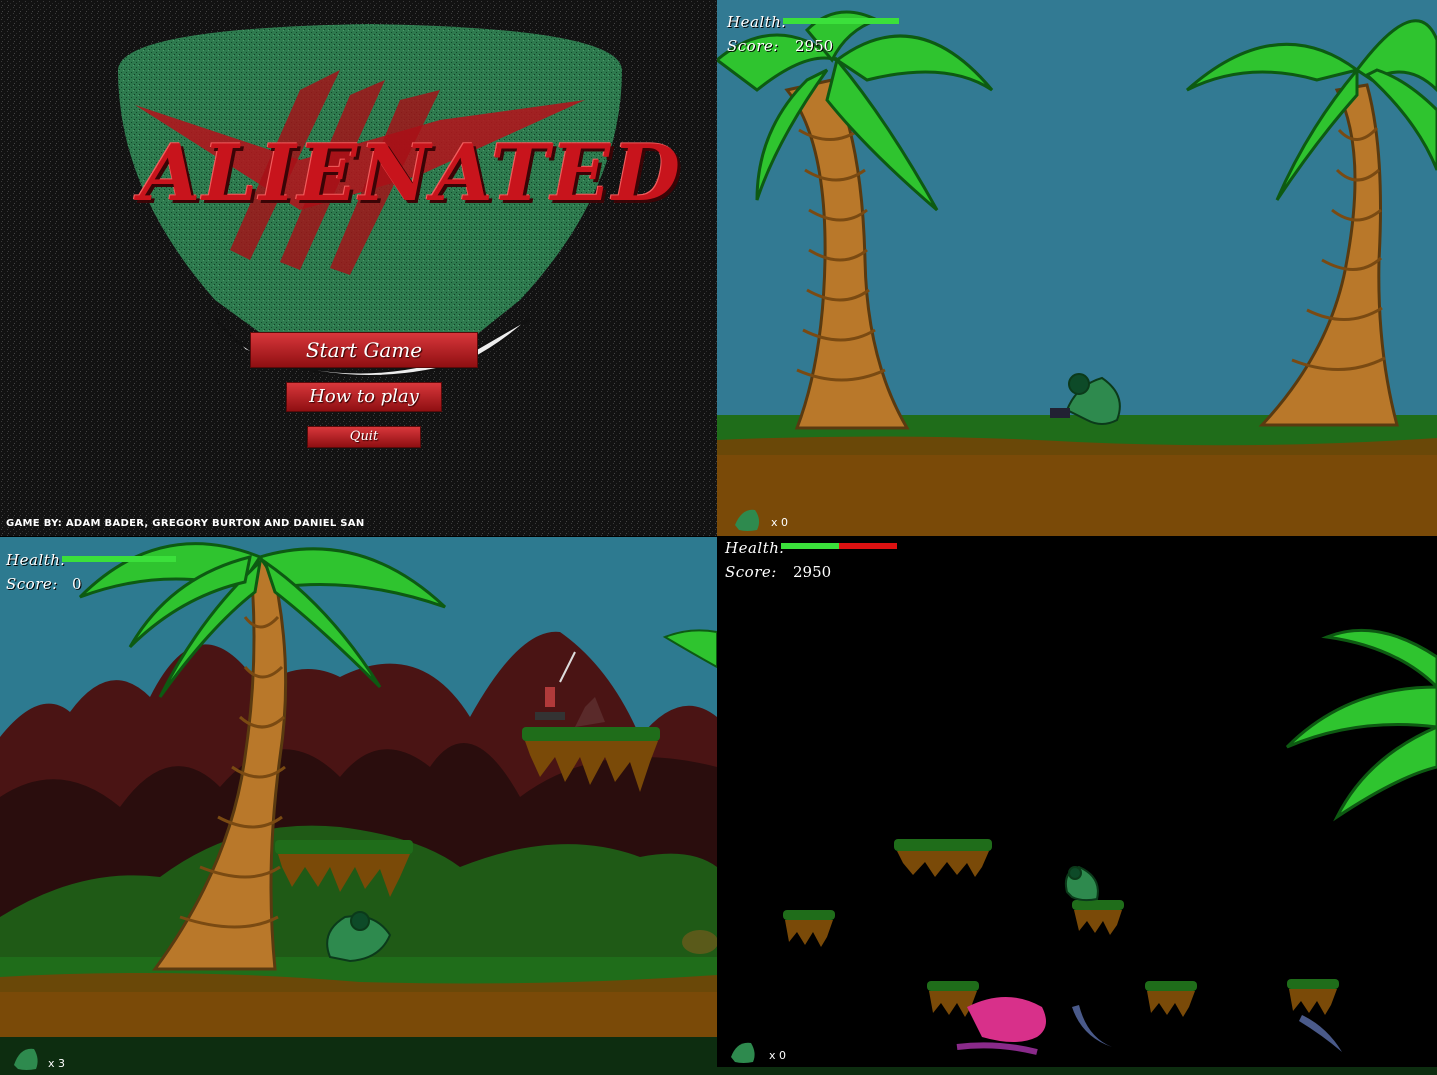  I want to click on palm-leaves-right, so click(1311, 110).